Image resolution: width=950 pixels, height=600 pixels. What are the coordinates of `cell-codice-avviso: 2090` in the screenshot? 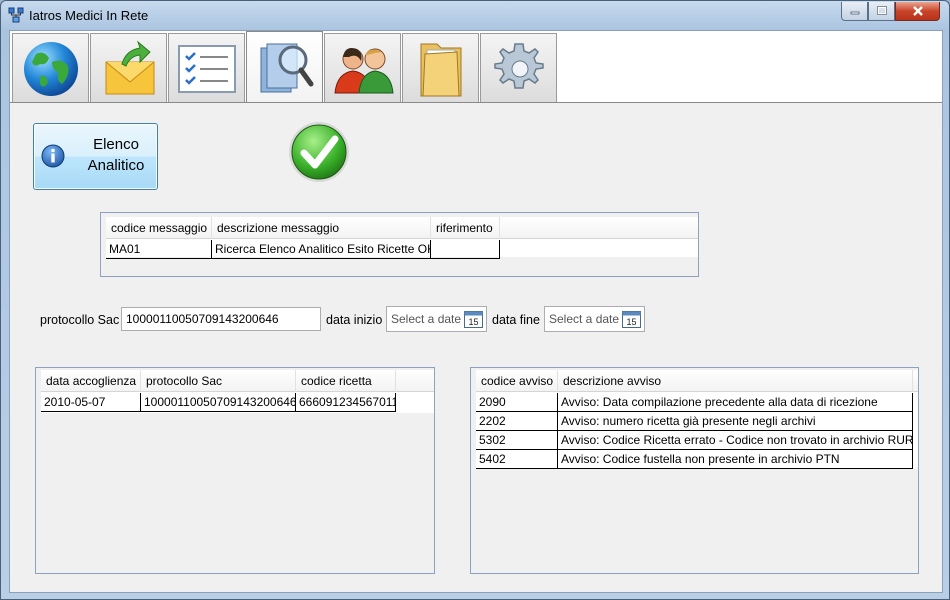 It's located at (517, 402).